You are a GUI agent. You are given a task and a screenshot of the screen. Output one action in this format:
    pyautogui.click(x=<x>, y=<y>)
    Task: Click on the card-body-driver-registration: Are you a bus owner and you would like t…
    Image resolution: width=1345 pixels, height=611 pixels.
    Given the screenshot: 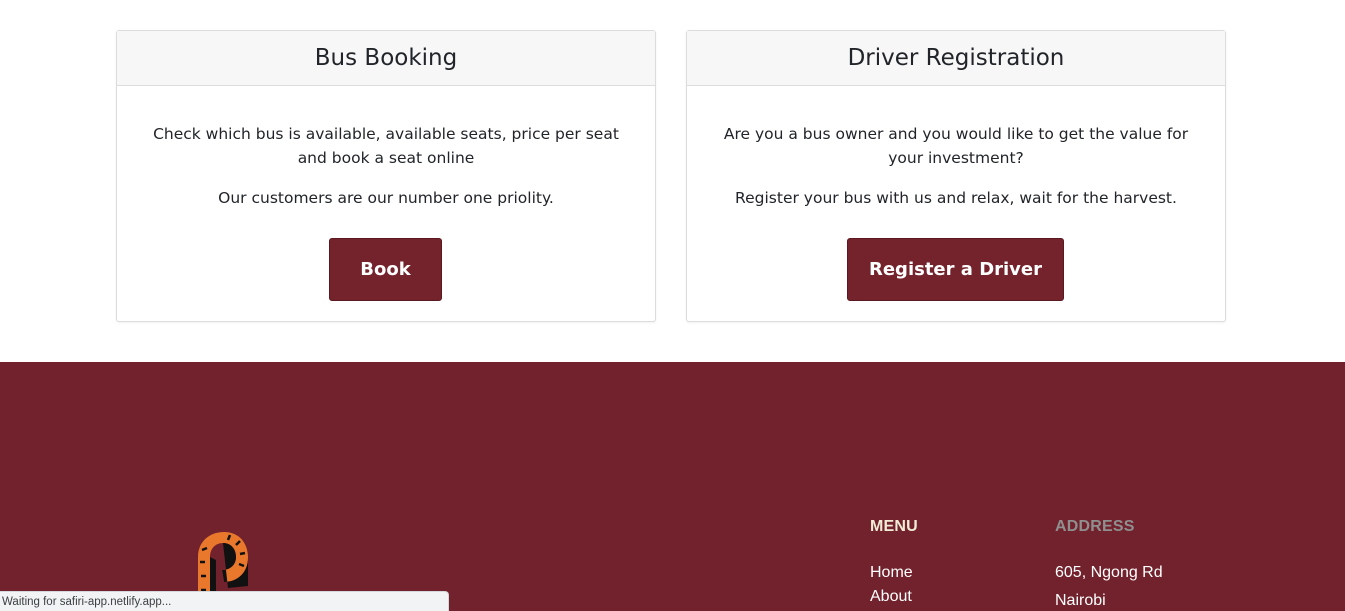 What is the action you would take?
    pyautogui.click(x=956, y=166)
    